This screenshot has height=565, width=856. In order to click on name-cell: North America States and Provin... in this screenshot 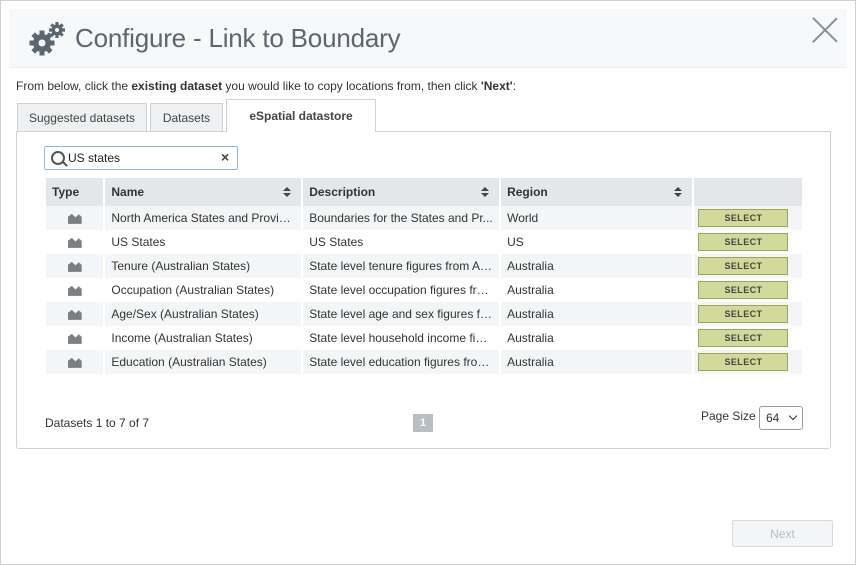, I will do `click(203, 218)`.